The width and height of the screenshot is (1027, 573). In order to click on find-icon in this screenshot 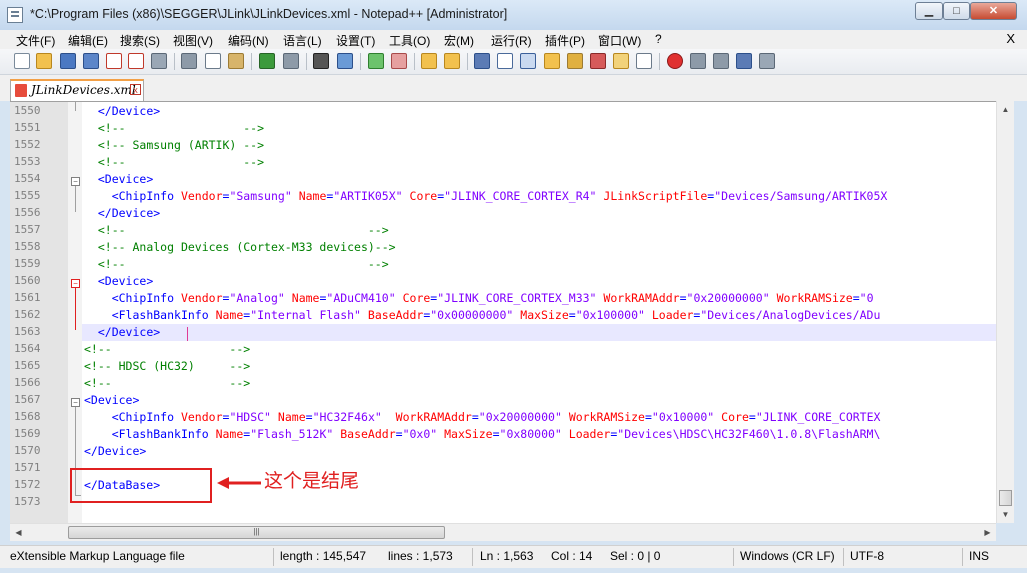, I will do `click(321, 61)`.